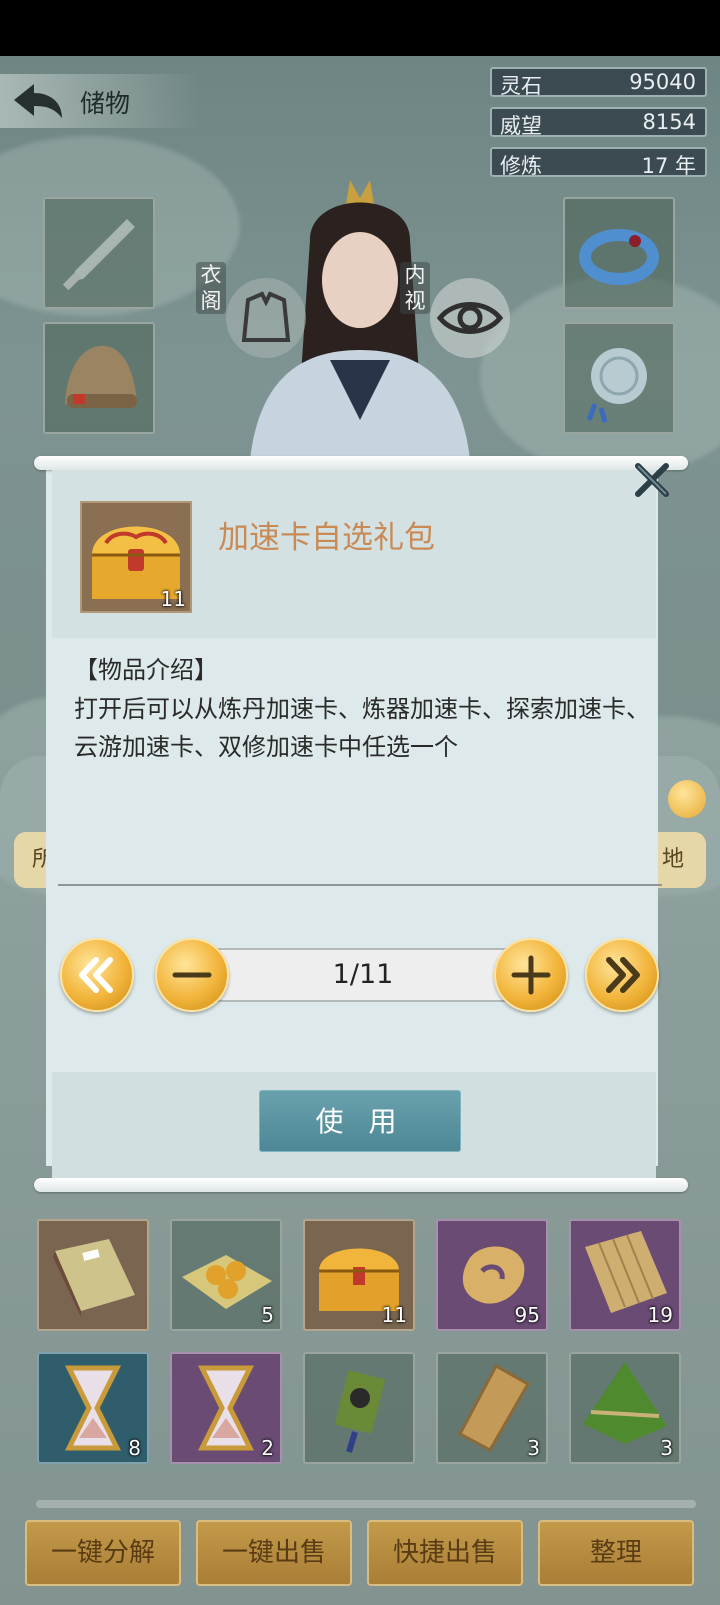 The height and width of the screenshot is (1605, 720). I want to click on ring-icon, so click(619, 257).